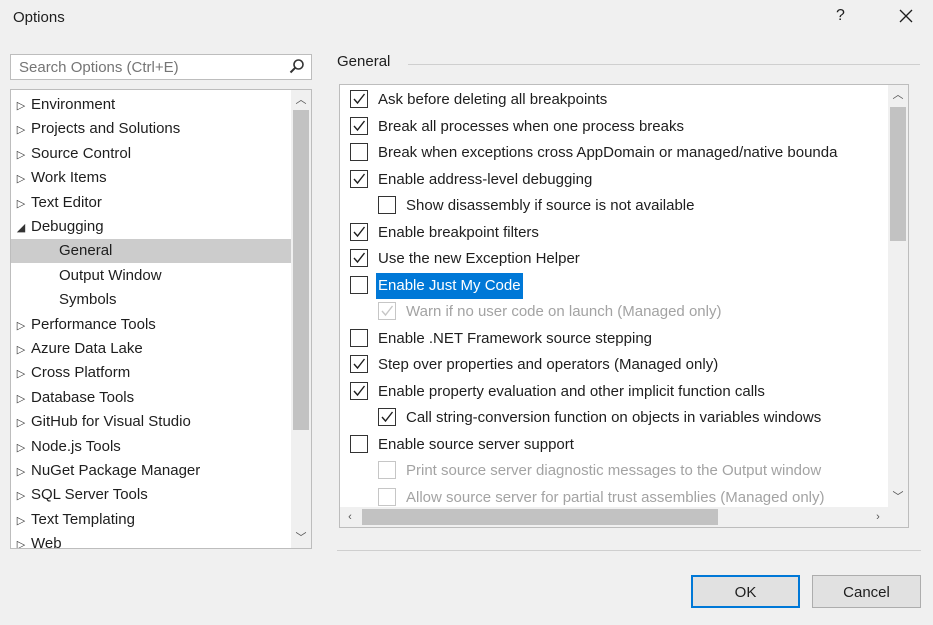 The width and height of the screenshot is (933, 625). I want to click on tree-item-web: ▷ Web, so click(151, 540).